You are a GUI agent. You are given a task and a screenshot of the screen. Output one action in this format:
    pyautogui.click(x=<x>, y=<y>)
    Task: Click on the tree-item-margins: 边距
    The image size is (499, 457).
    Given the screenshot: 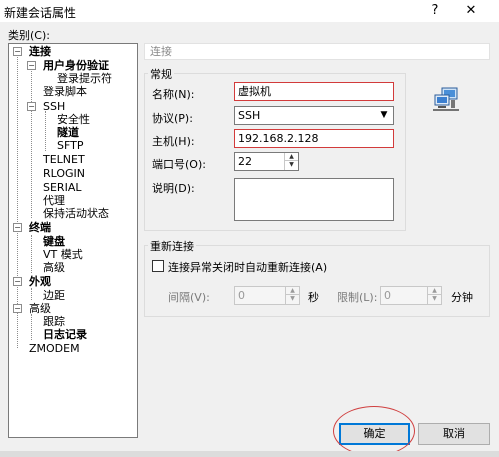 What is the action you would take?
    pyautogui.click(x=54, y=295)
    